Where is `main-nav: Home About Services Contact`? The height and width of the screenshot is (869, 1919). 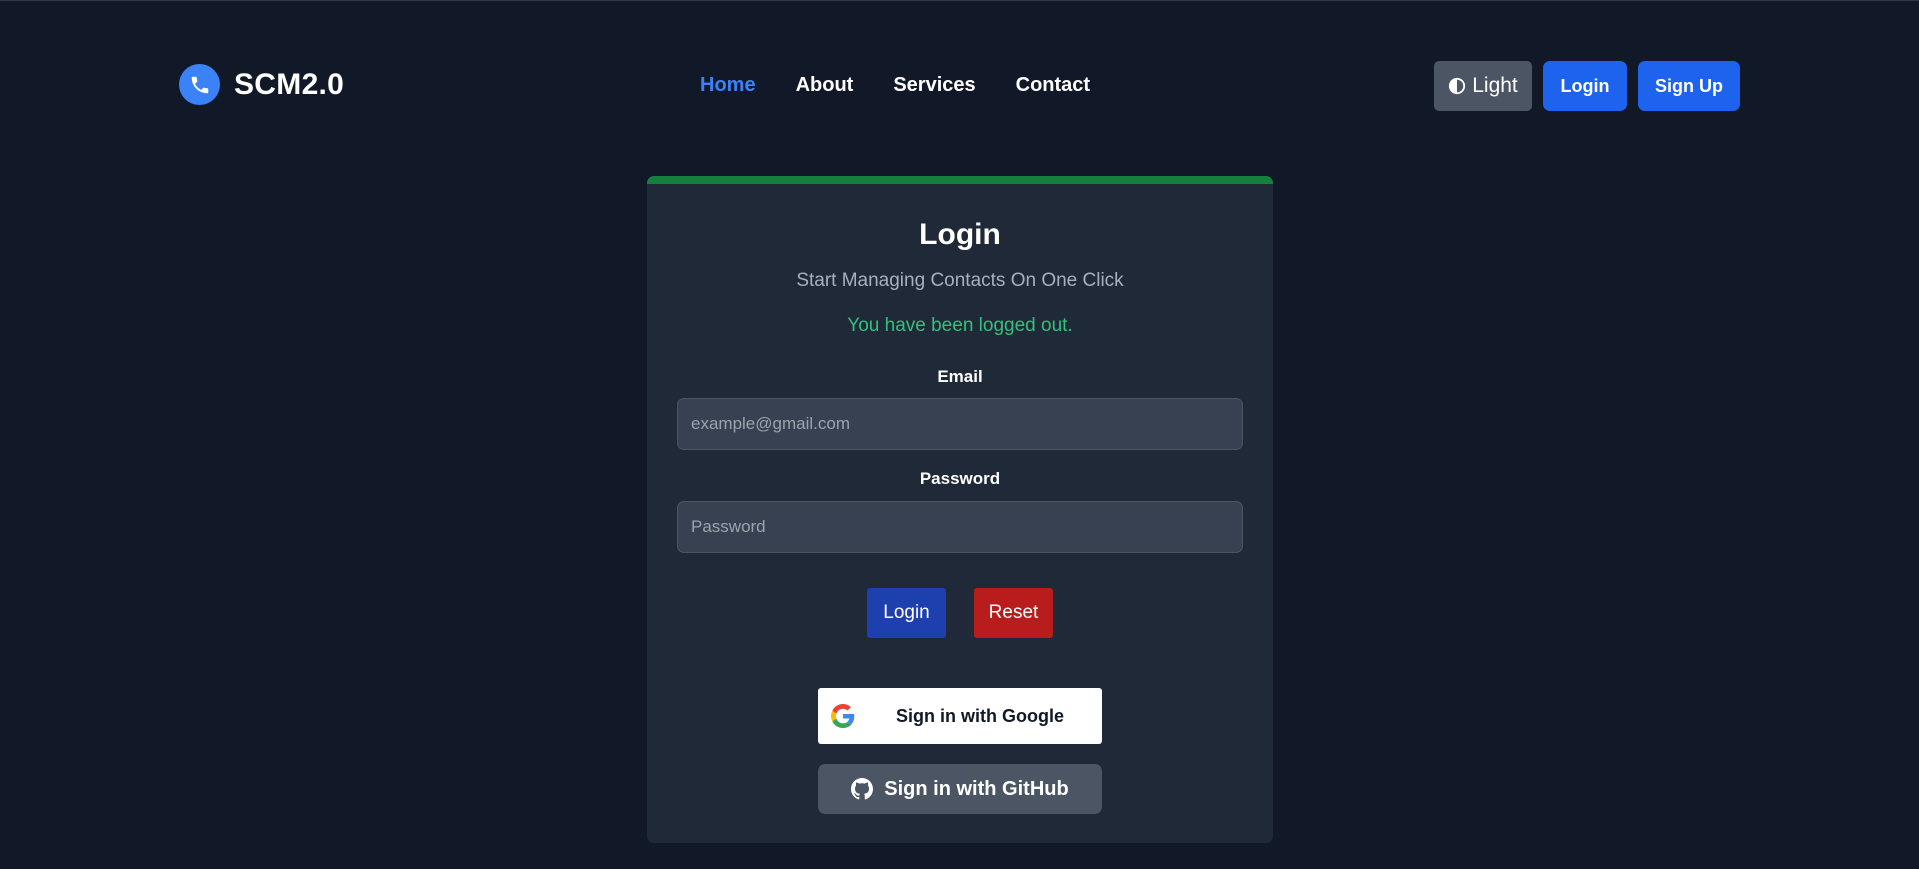
main-nav: Home About Services Contact is located at coordinates (915, 85).